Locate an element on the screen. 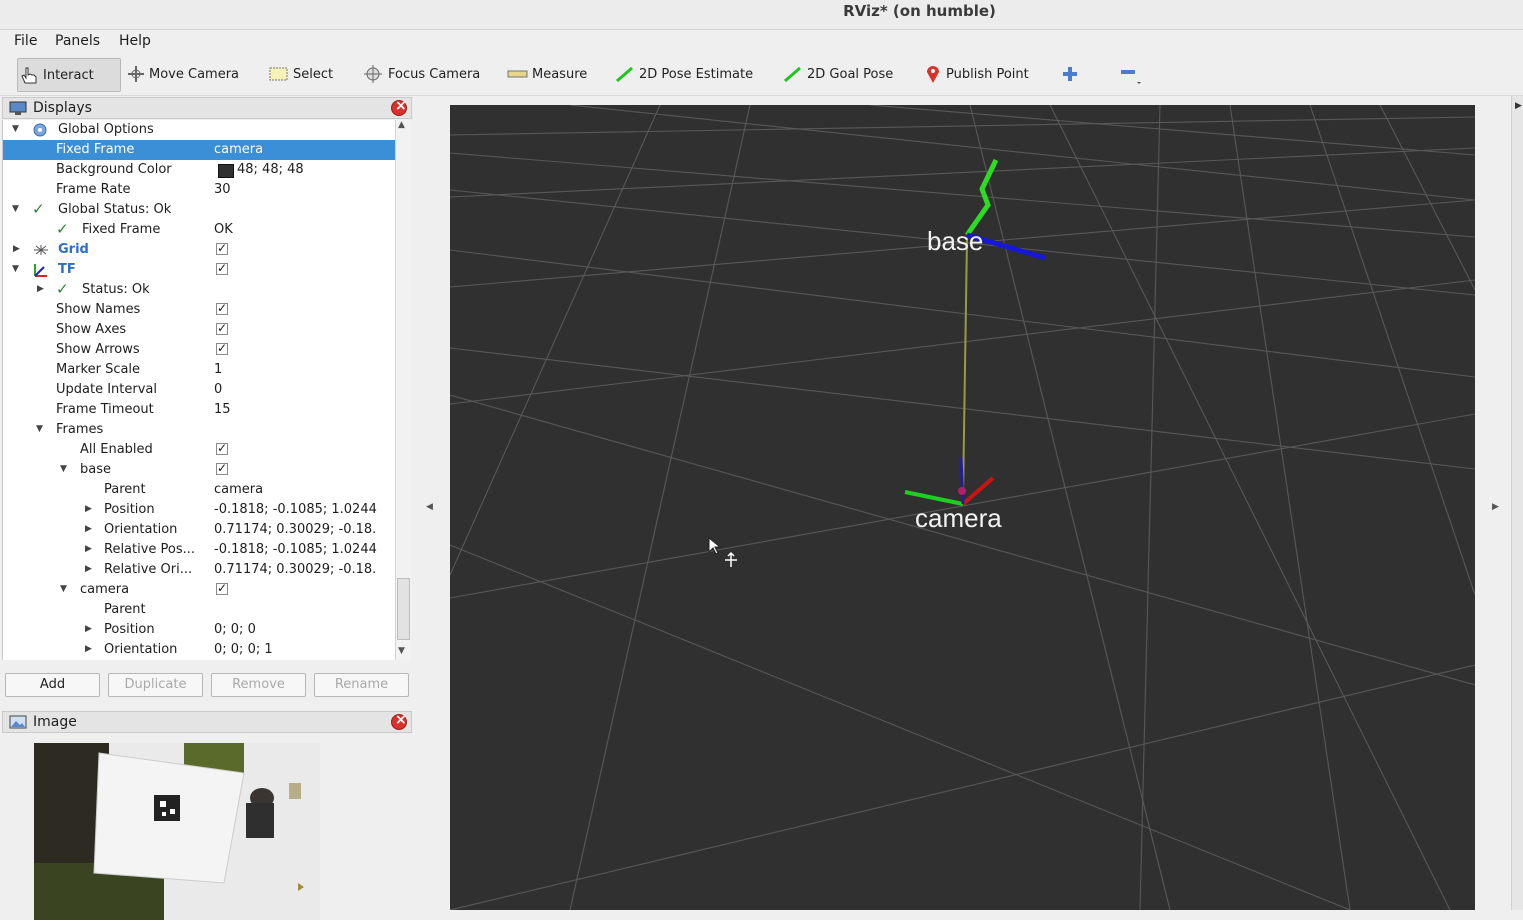 Image resolution: width=1523 pixels, height=920 pixels. image-panel-area is located at coordinates (207, 826).